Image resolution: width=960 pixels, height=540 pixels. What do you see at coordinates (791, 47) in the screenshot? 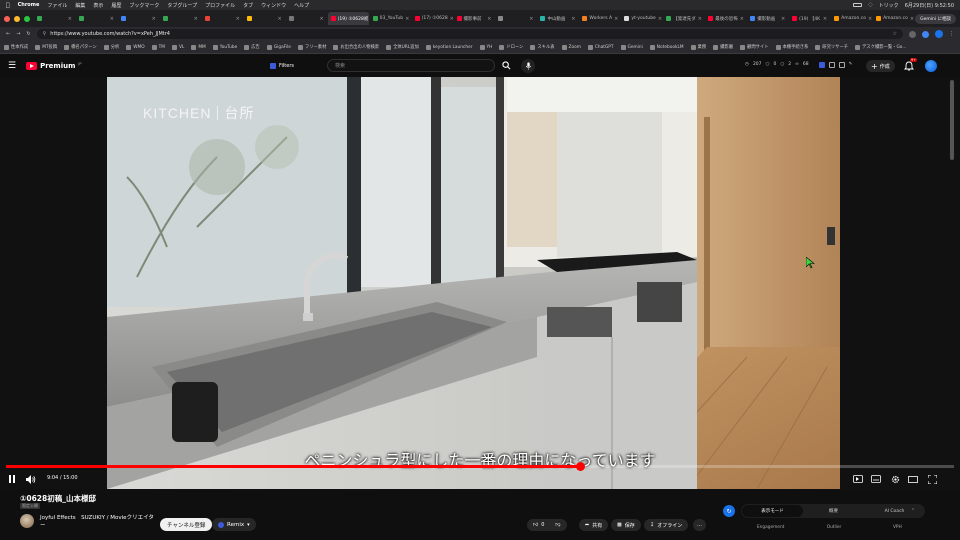
I see `bookmark-item: 本棚手続き系` at bounding box center [791, 47].